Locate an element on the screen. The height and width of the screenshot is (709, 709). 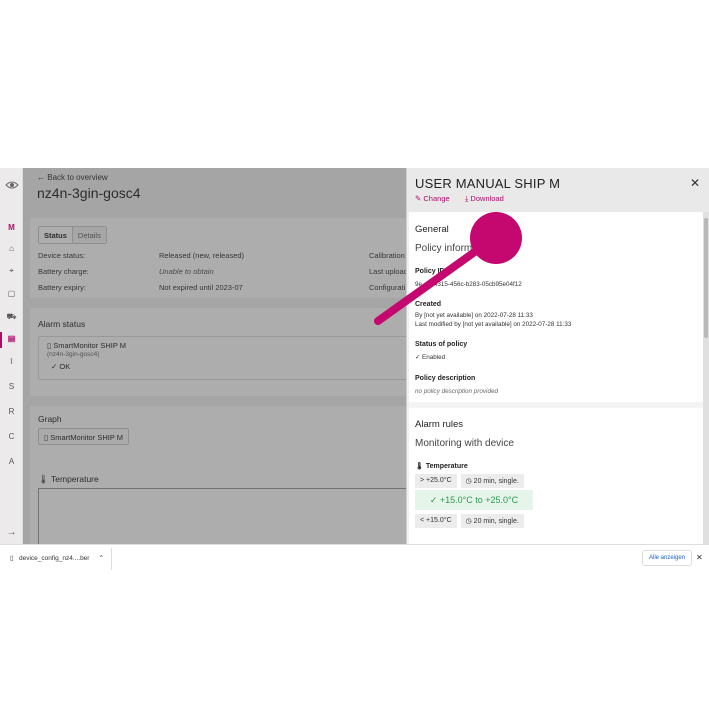
close-download-bar-icon: ✕ is located at coordinates (699, 557).